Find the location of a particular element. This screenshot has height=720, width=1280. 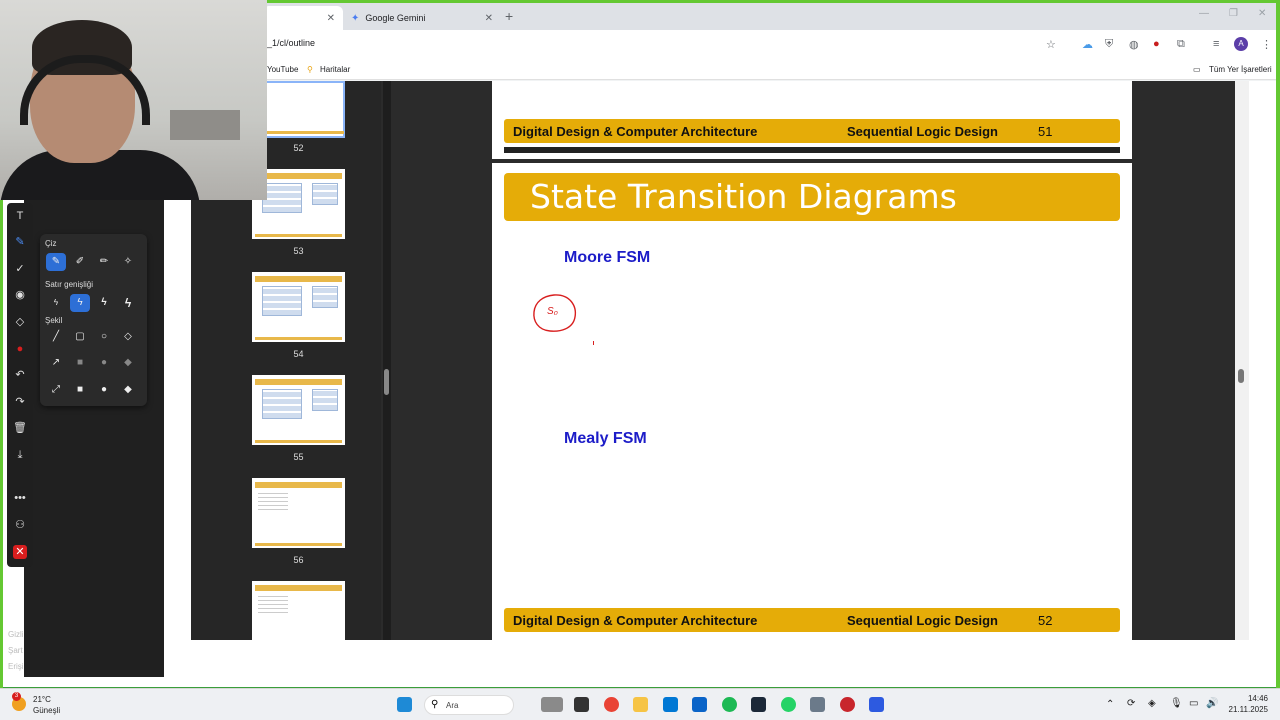

diamond-outline-icon: ◇ is located at coordinates (128, 337).